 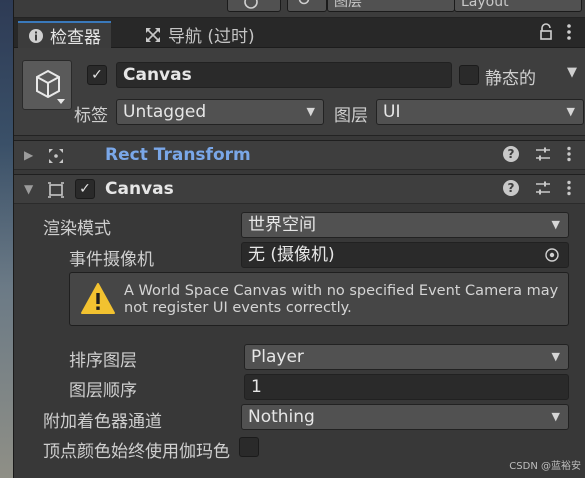 What do you see at coordinates (256, 387) in the screenshot?
I see `order-in-layer-value: 1` at bounding box center [256, 387].